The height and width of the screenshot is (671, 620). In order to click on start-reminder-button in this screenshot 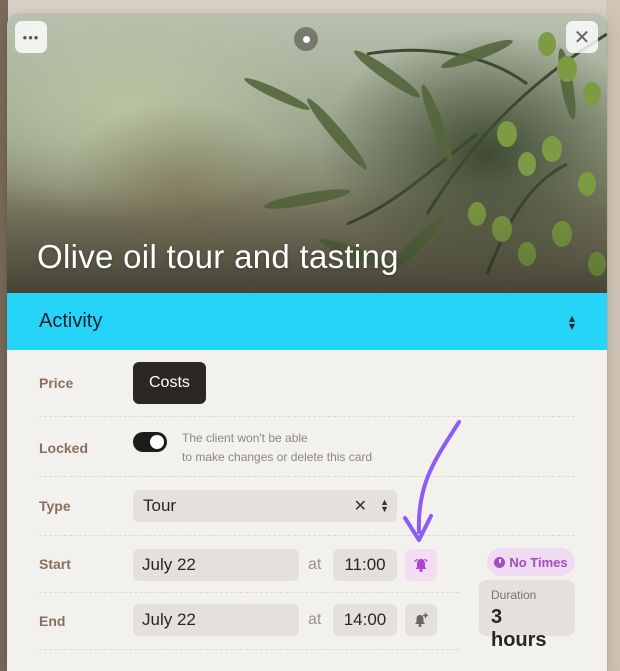, I will do `click(421, 565)`.